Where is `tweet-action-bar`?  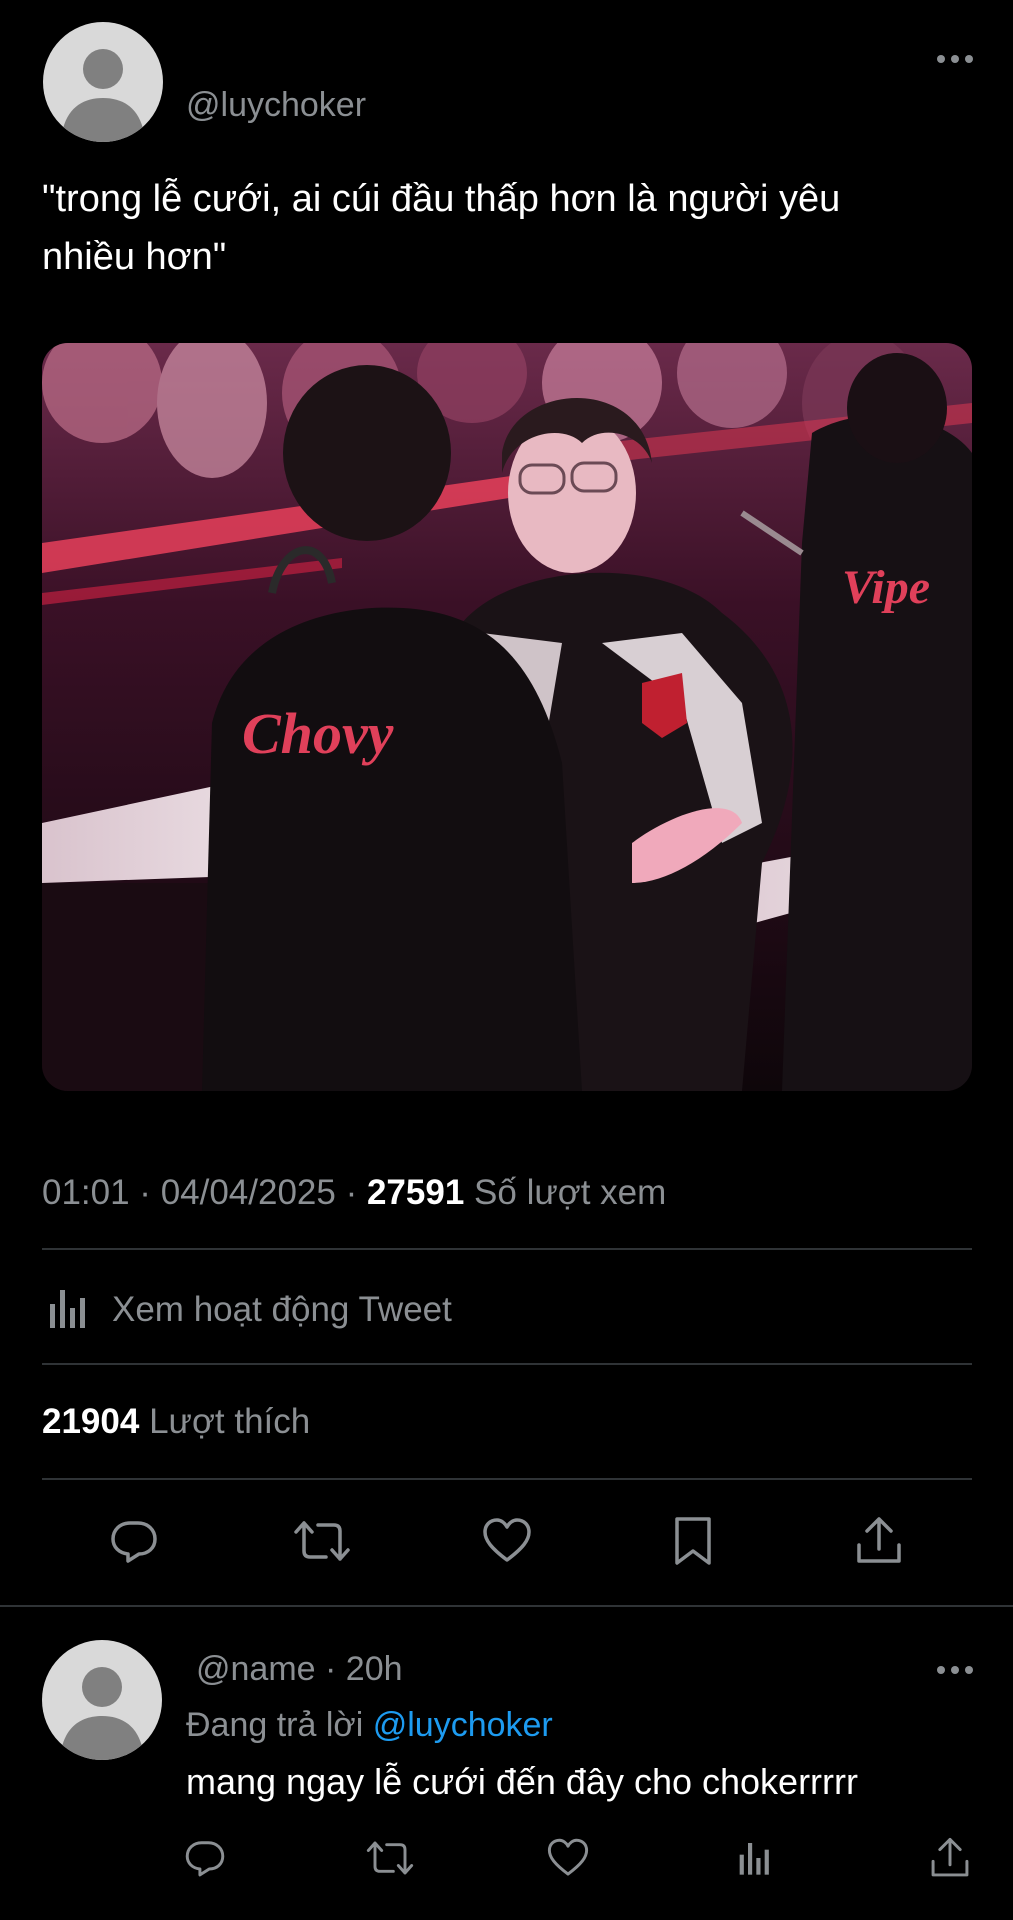 tweet-action-bar is located at coordinates (508, 1543).